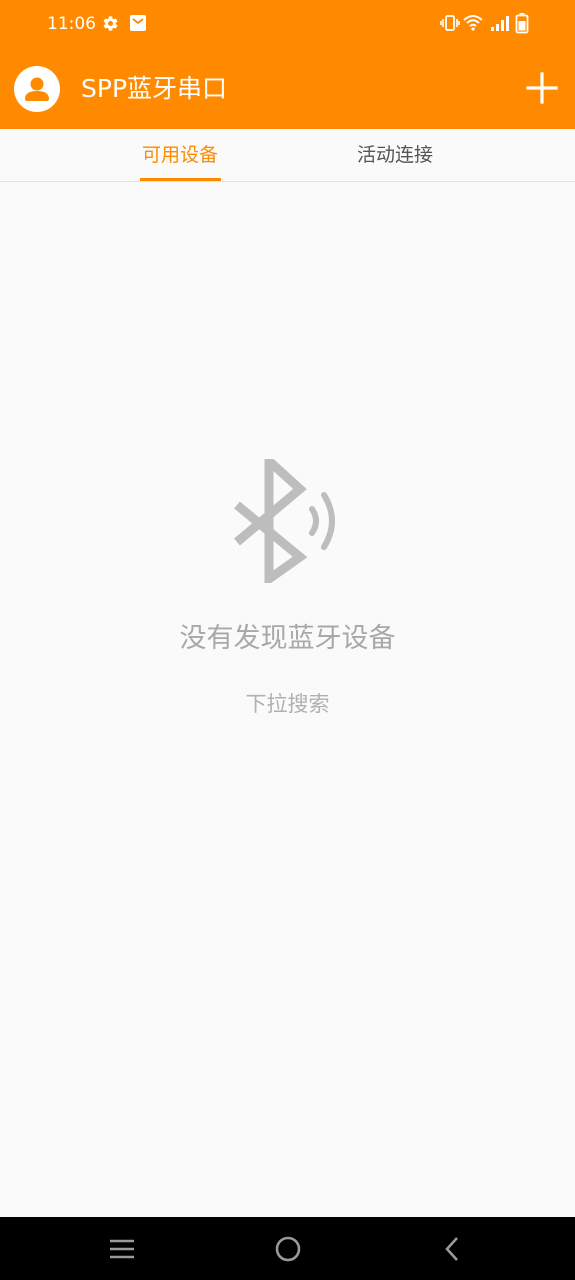 This screenshot has width=575, height=1280. Describe the element at coordinates (450, 23) in the screenshot. I see `vibrate-icon` at that location.